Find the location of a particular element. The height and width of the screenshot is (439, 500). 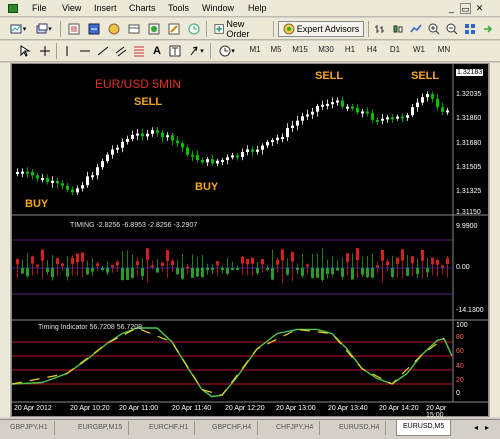

timeframe-m15: M15 is located at coordinates (300, 50).